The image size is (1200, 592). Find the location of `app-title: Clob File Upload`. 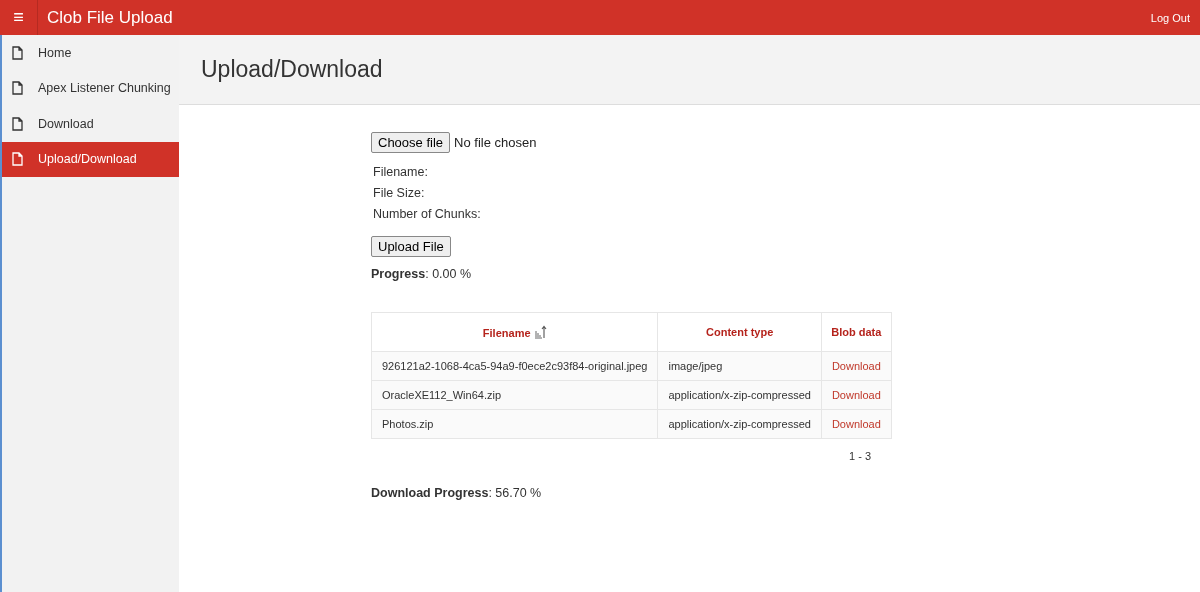

app-title: Clob File Upload is located at coordinates (110, 17).